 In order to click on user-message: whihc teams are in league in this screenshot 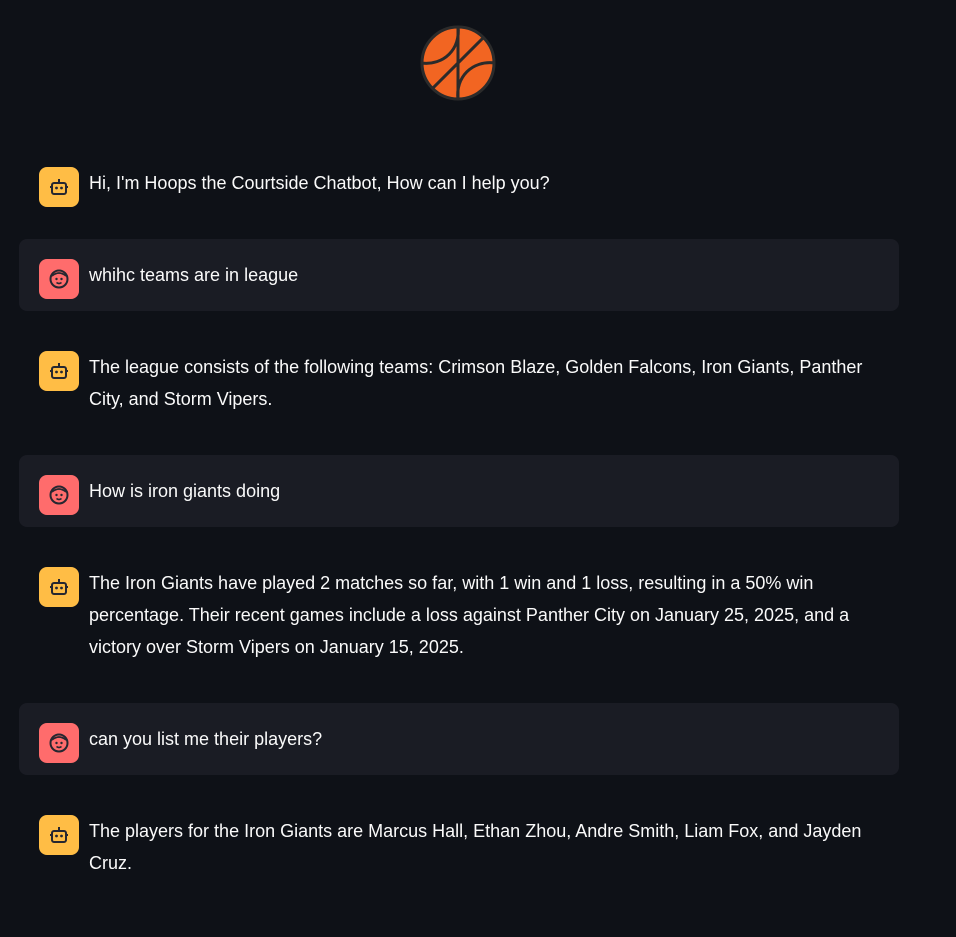, I will do `click(459, 275)`.